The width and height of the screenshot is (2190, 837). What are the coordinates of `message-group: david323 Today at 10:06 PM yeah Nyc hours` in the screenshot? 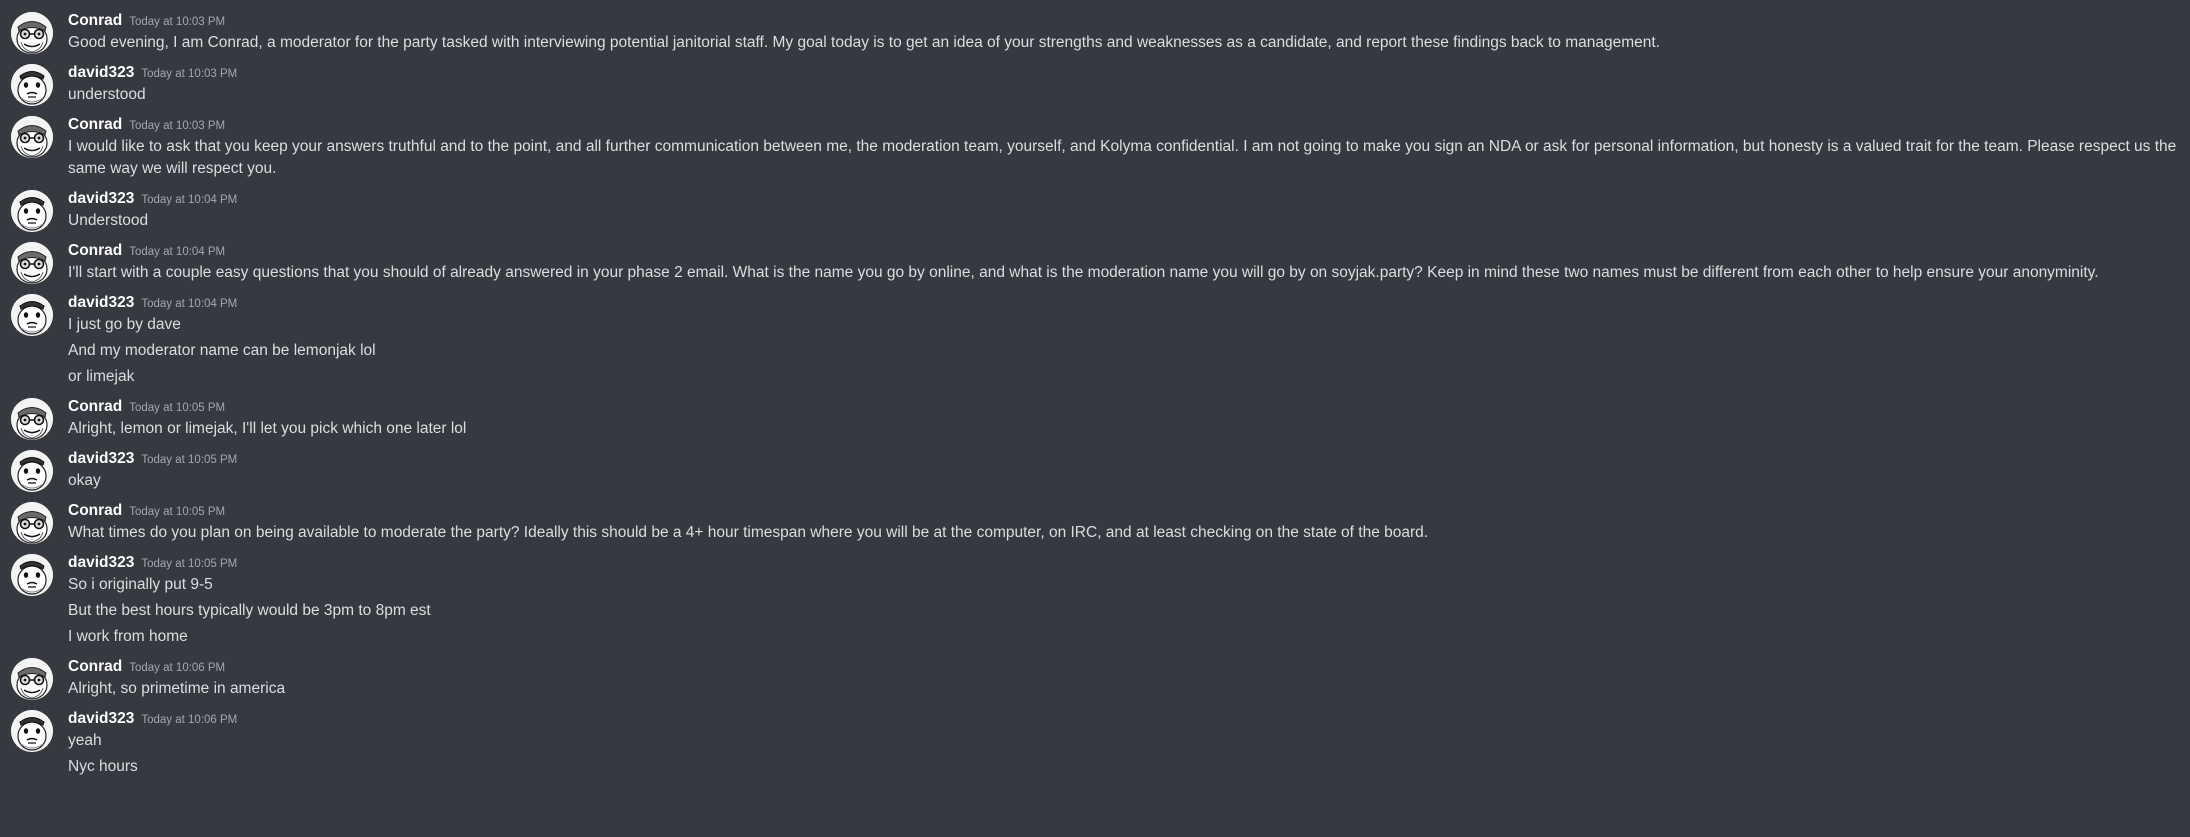 It's located at (1095, 743).